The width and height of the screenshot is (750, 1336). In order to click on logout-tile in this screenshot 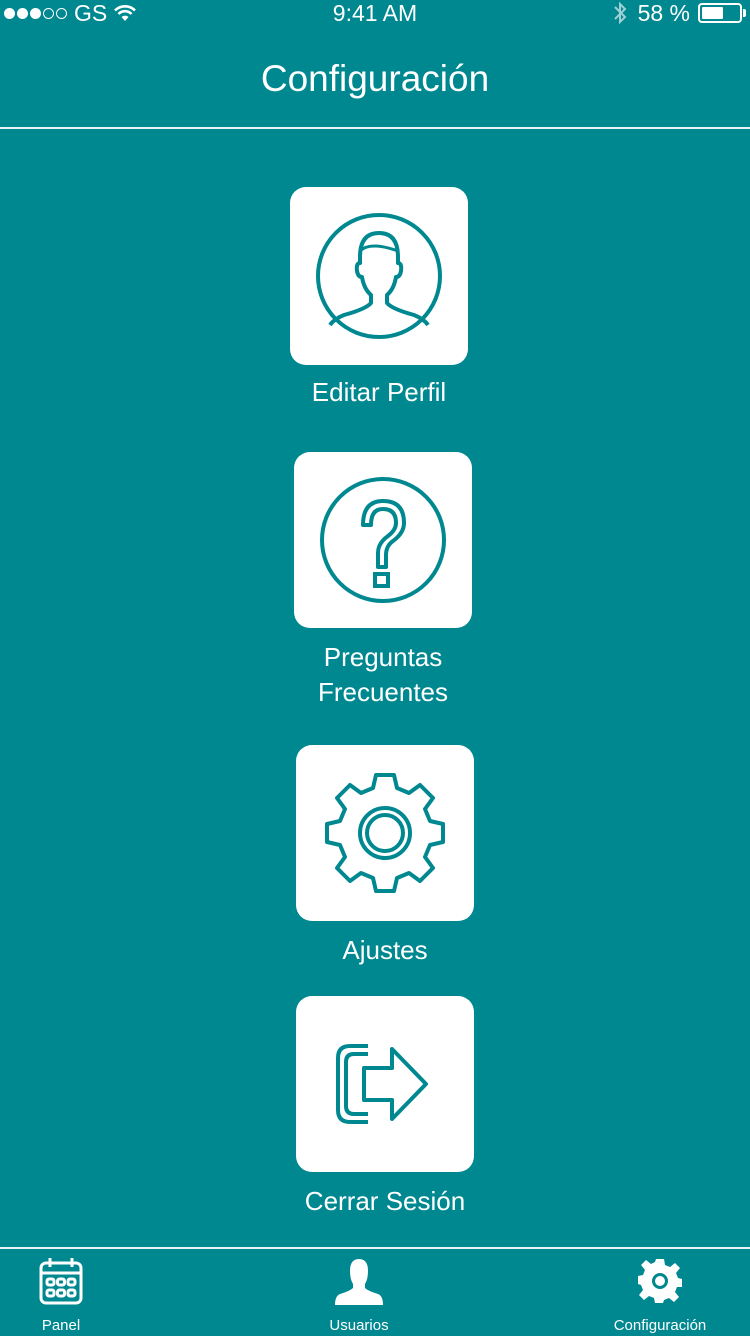, I will do `click(385, 1084)`.